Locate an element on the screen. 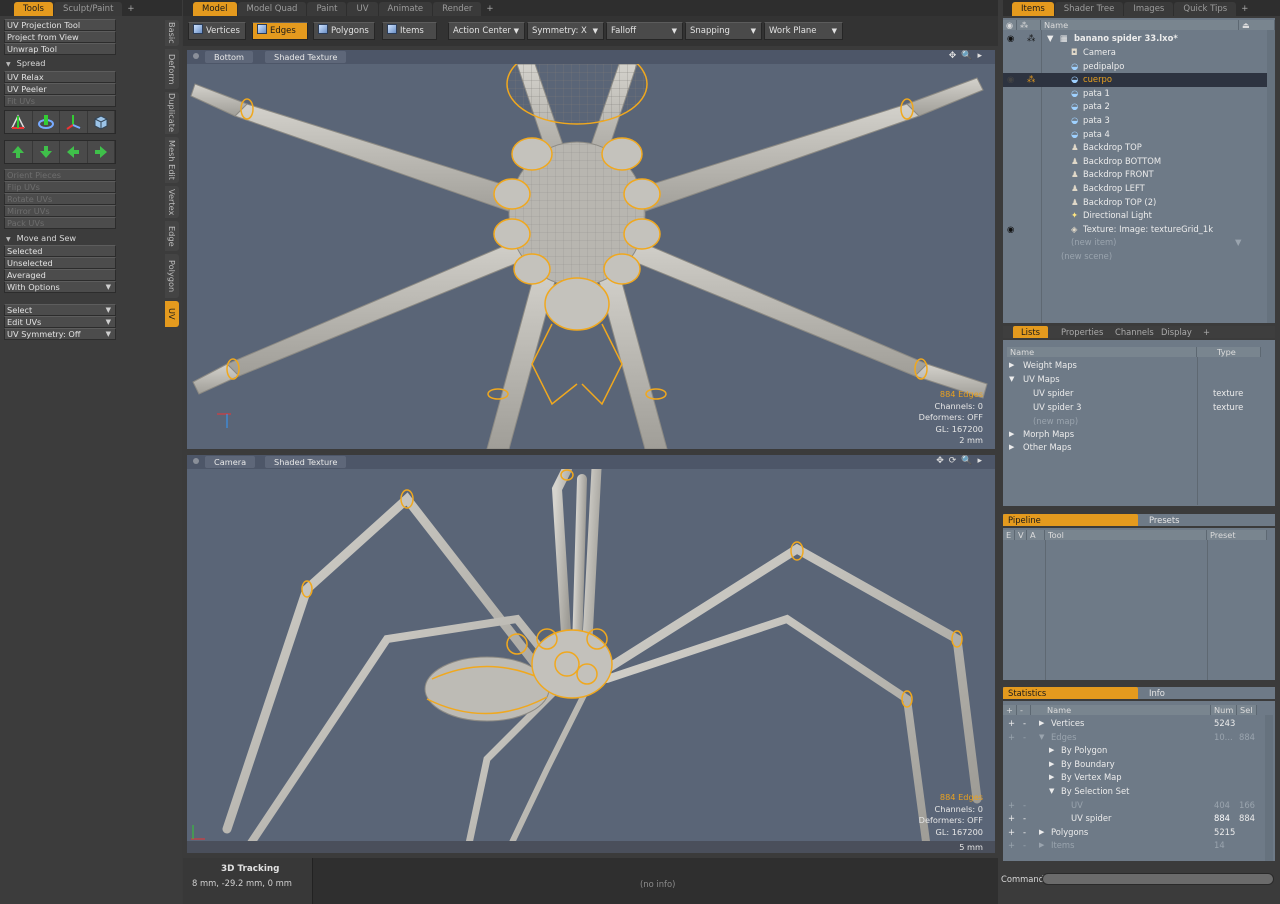 The image size is (1280, 904). stats-row: ▶ By Polygon is located at coordinates (1139, 751).